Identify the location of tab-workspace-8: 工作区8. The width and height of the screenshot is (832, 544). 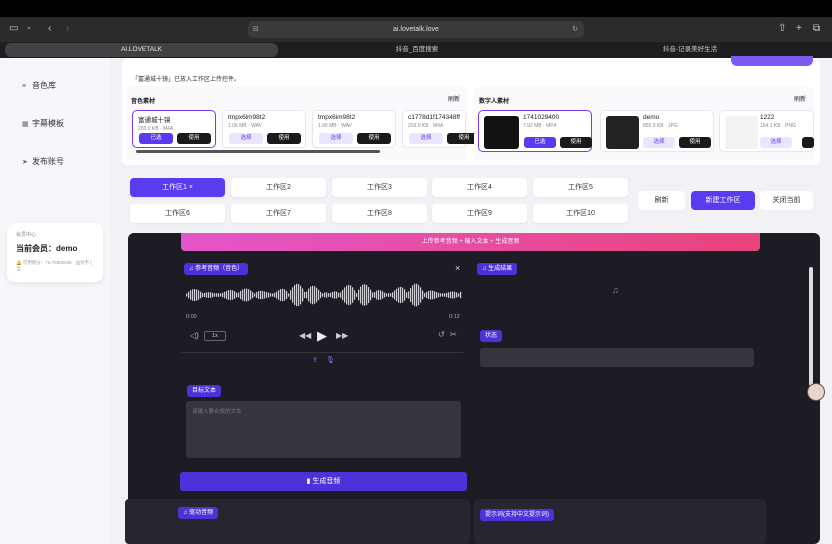
(379, 213).